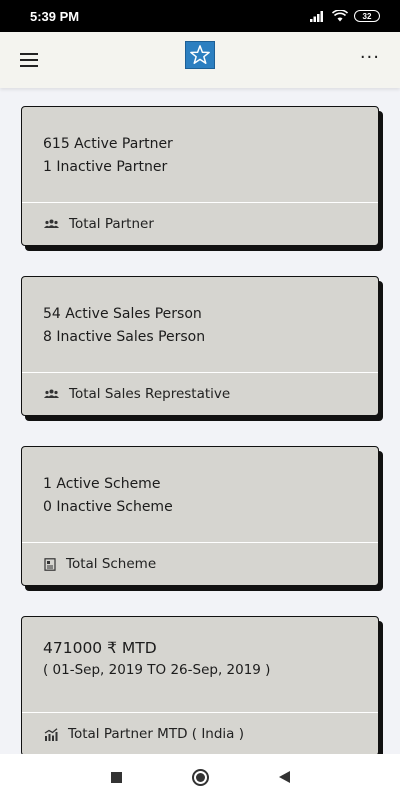 The width and height of the screenshot is (400, 800). What do you see at coordinates (150, 394) in the screenshot?
I see `card-footer-label: Total Sales Represtative` at bounding box center [150, 394].